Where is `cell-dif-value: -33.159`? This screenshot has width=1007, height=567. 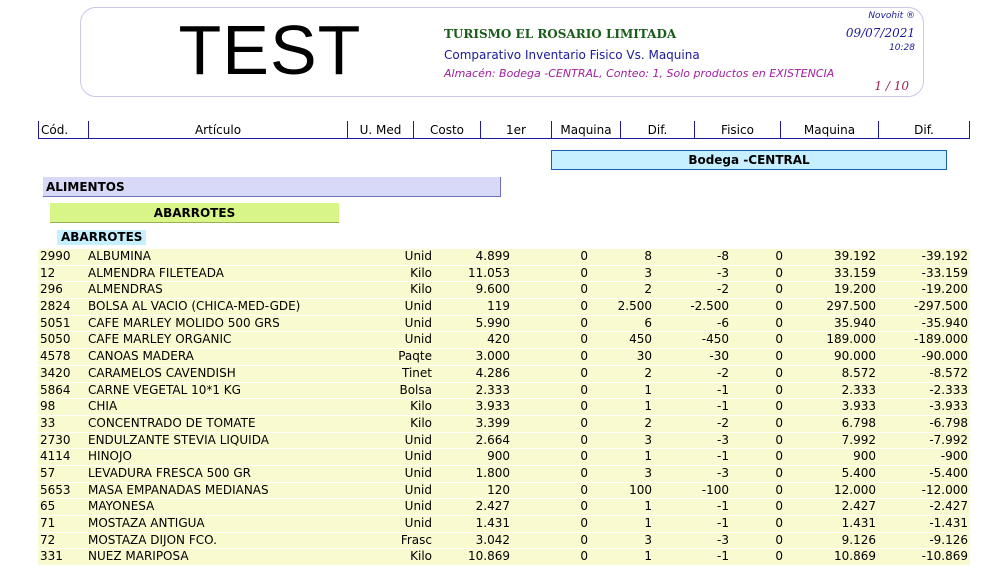 cell-dif-value: -33.159 is located at coordinates (944, 272).